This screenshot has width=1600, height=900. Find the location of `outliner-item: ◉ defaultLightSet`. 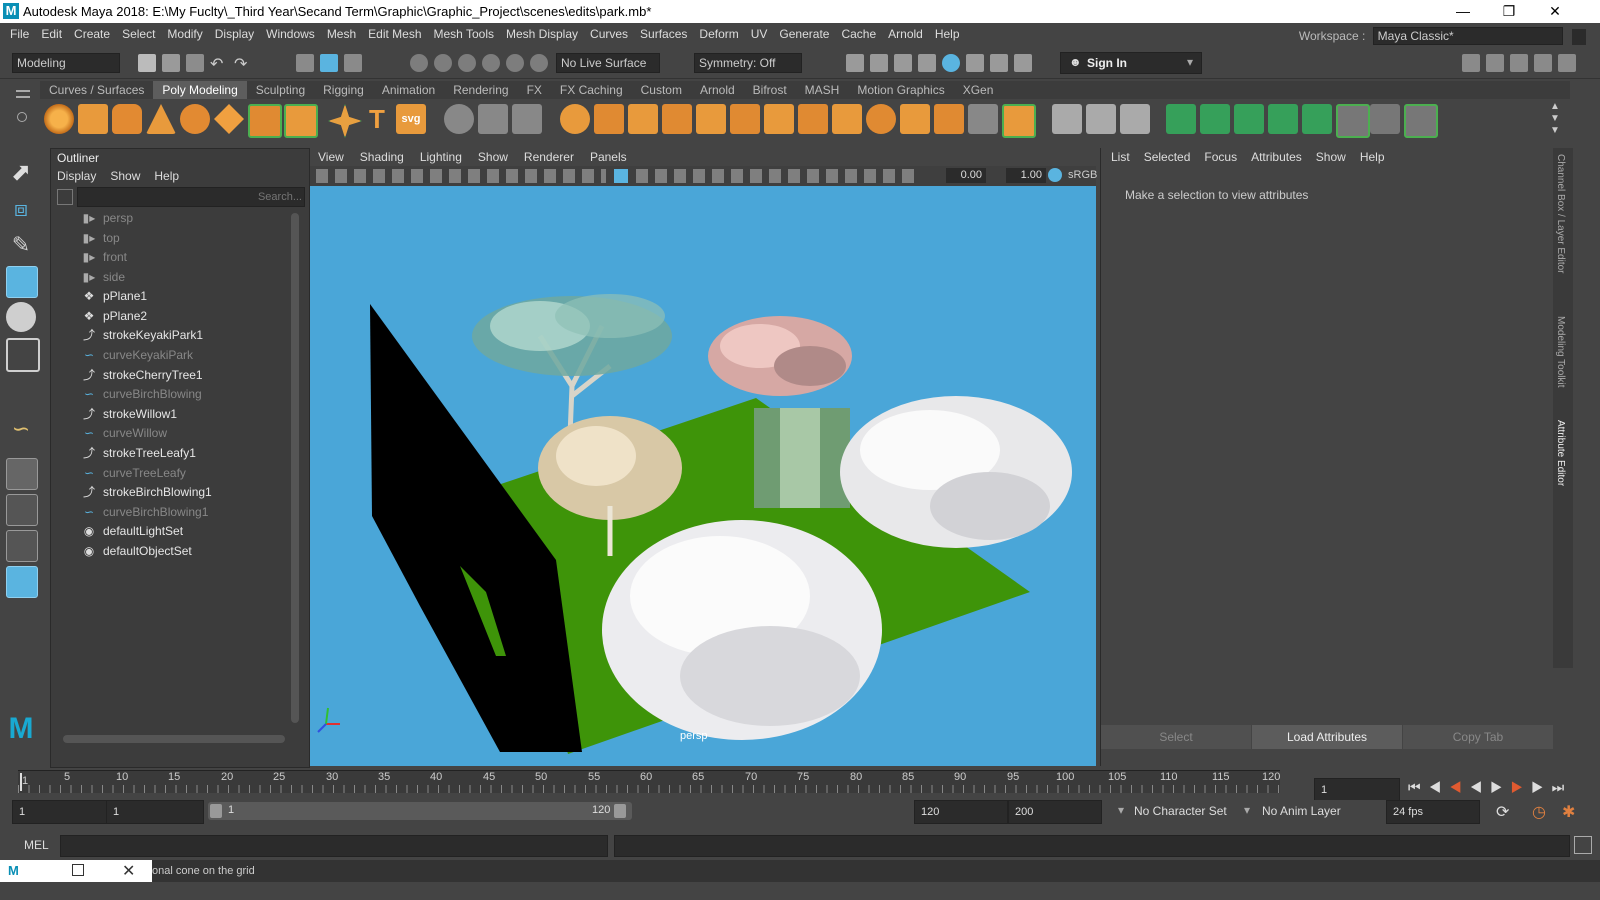

outliner-item: ◉ defaultLightSet is located at coordinates (132, 531).